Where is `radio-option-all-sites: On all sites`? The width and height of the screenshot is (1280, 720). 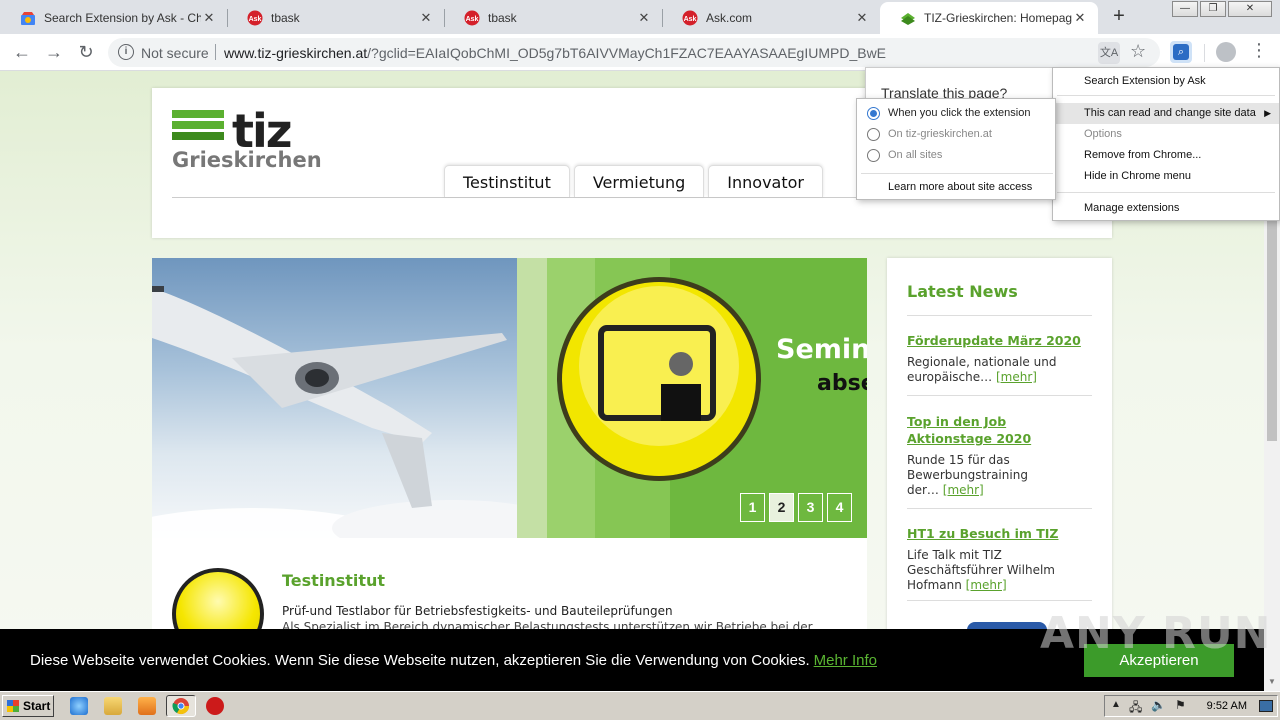 radio-option-all-sites: On all sites is located at coordinates (904, 155).